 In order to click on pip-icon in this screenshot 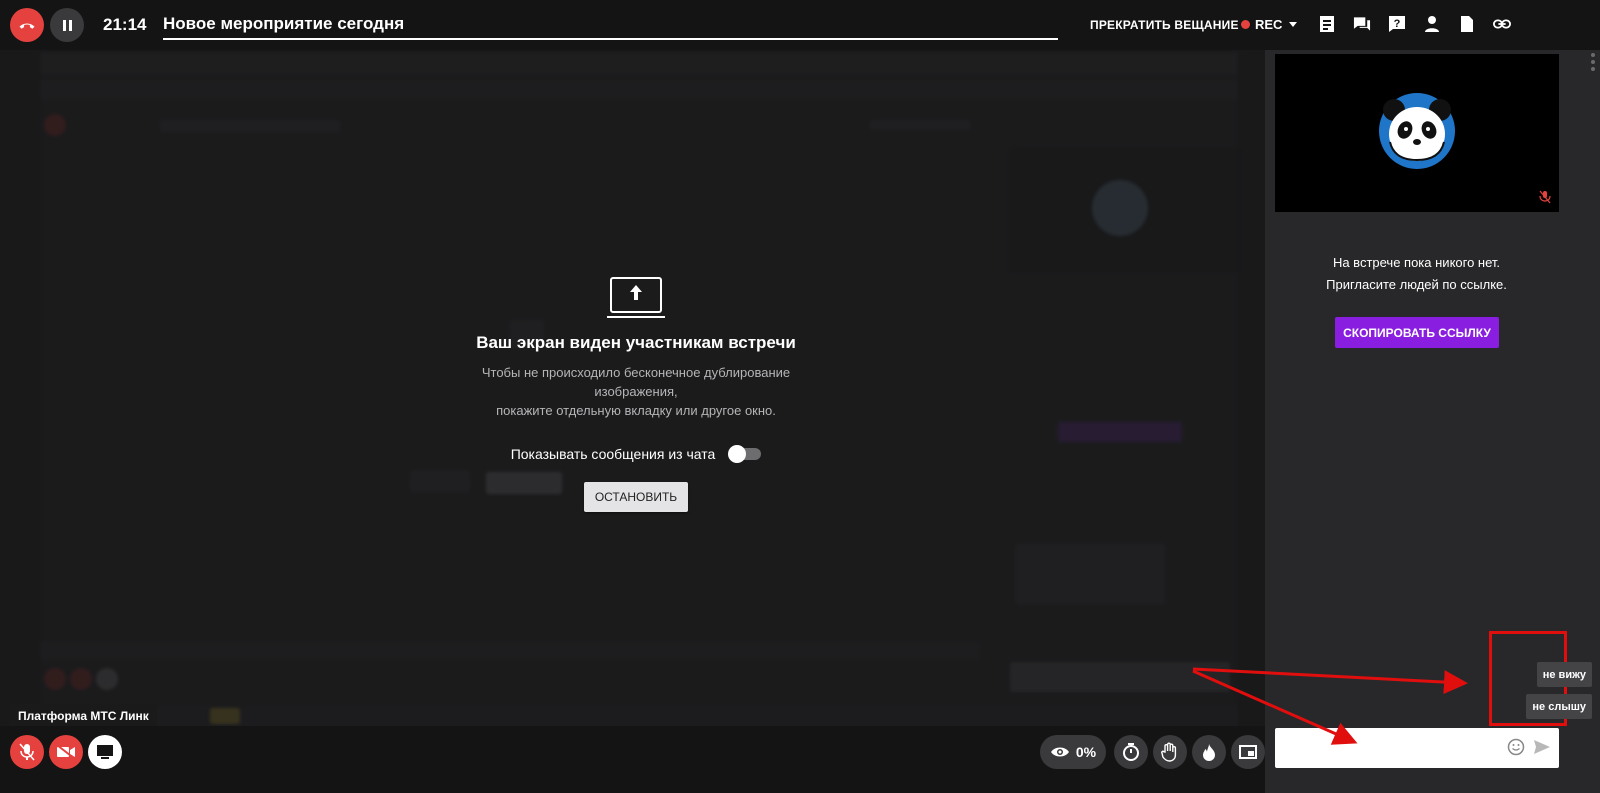, I will do `click(1248, 752)`.